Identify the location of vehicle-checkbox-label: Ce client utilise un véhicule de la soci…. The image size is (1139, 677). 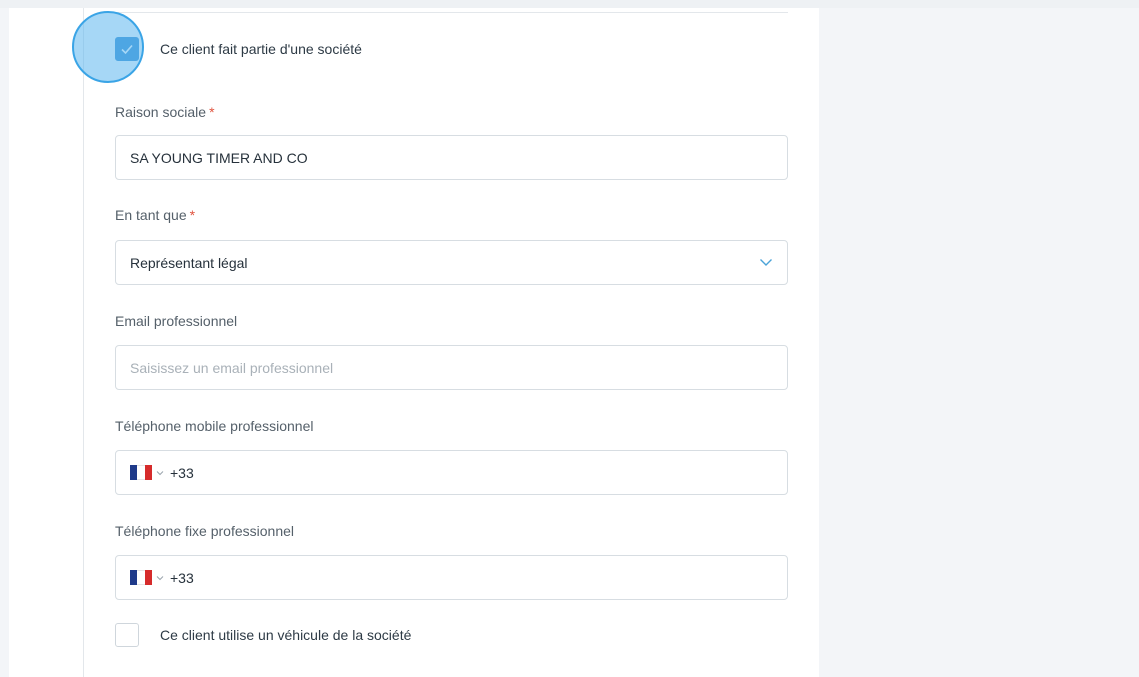
(286, 635).